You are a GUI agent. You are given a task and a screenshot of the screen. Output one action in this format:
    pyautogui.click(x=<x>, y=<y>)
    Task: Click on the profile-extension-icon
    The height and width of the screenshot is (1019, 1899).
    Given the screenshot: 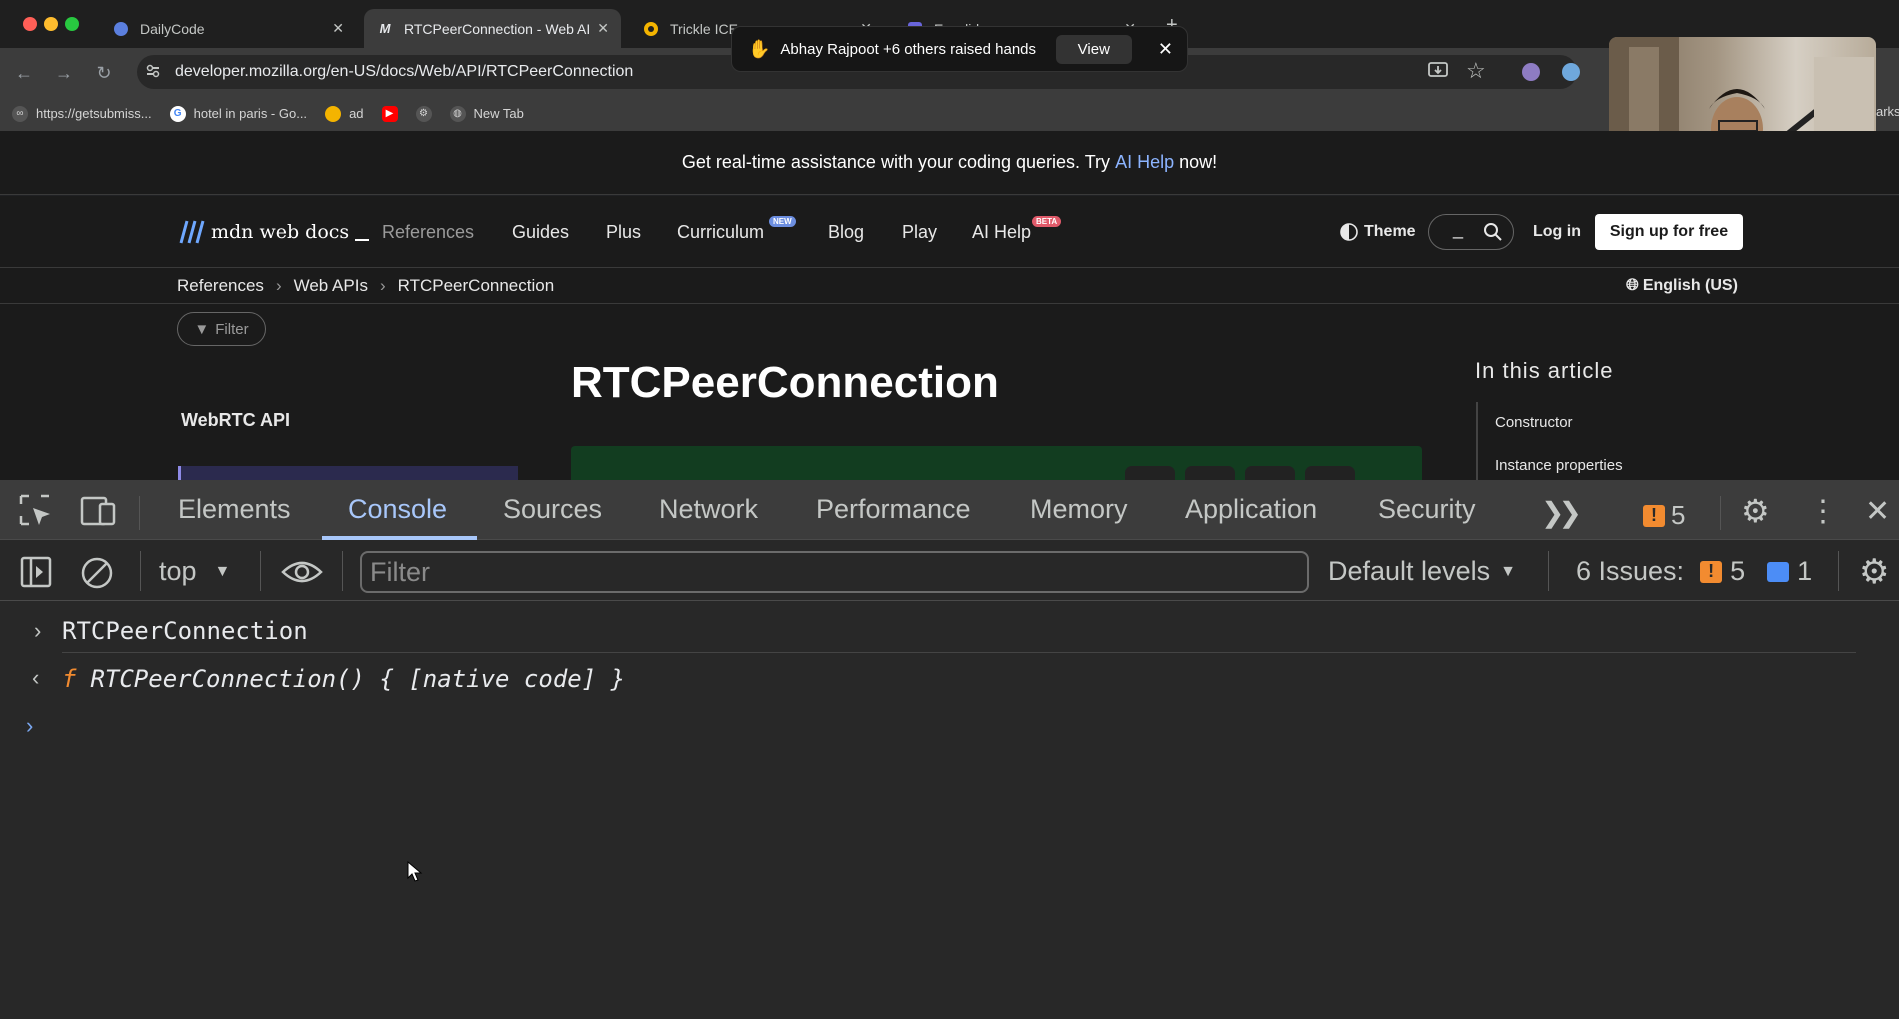 What is the action you would take?
    pyautogui.click(x=1571, y=72)
    